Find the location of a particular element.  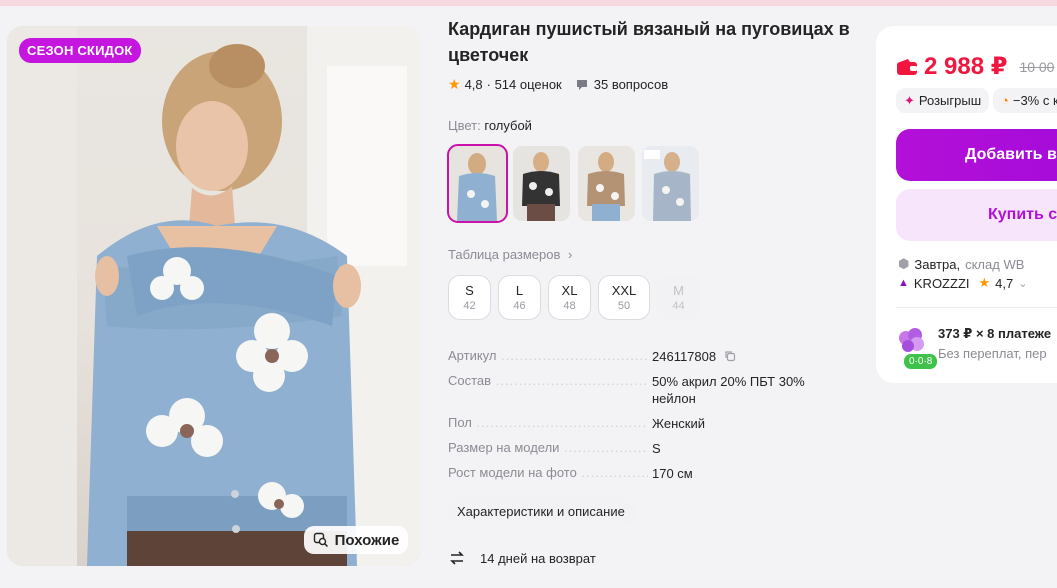

swatch-grey-image is located at coordinates (670, 183).